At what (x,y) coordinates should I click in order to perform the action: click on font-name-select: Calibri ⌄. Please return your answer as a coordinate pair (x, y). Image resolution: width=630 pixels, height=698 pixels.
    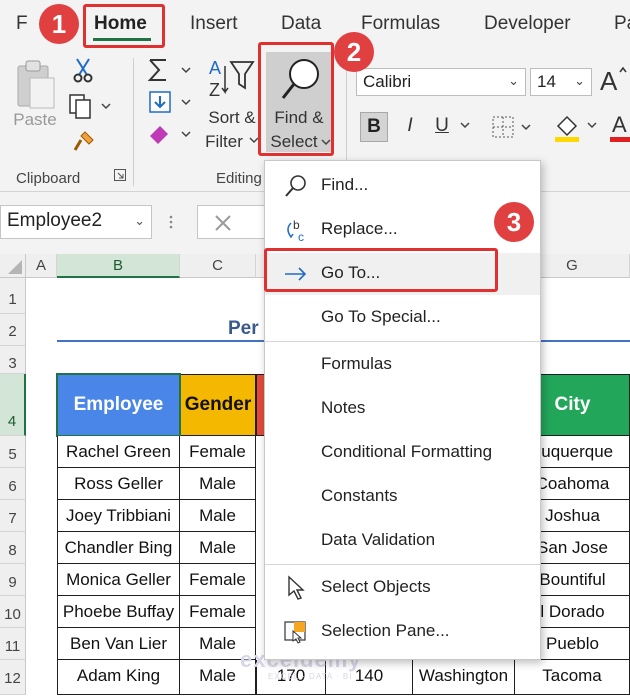
    Looking at the image, I should click on (441, 82).